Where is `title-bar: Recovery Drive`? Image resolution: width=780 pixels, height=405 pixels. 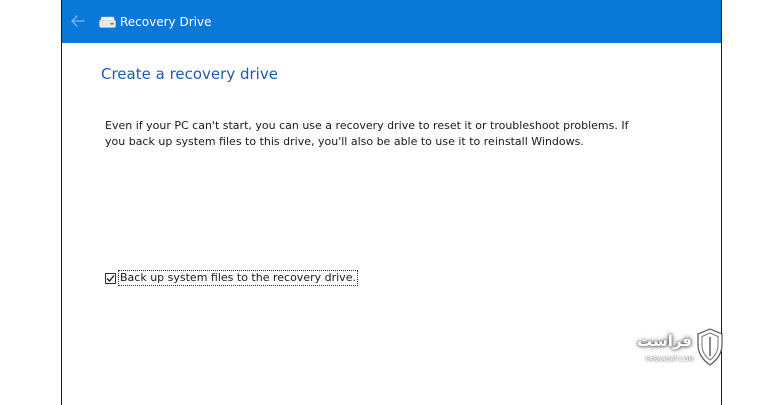 title-bar: Recovery Drive is located at coordinates (391, 21).